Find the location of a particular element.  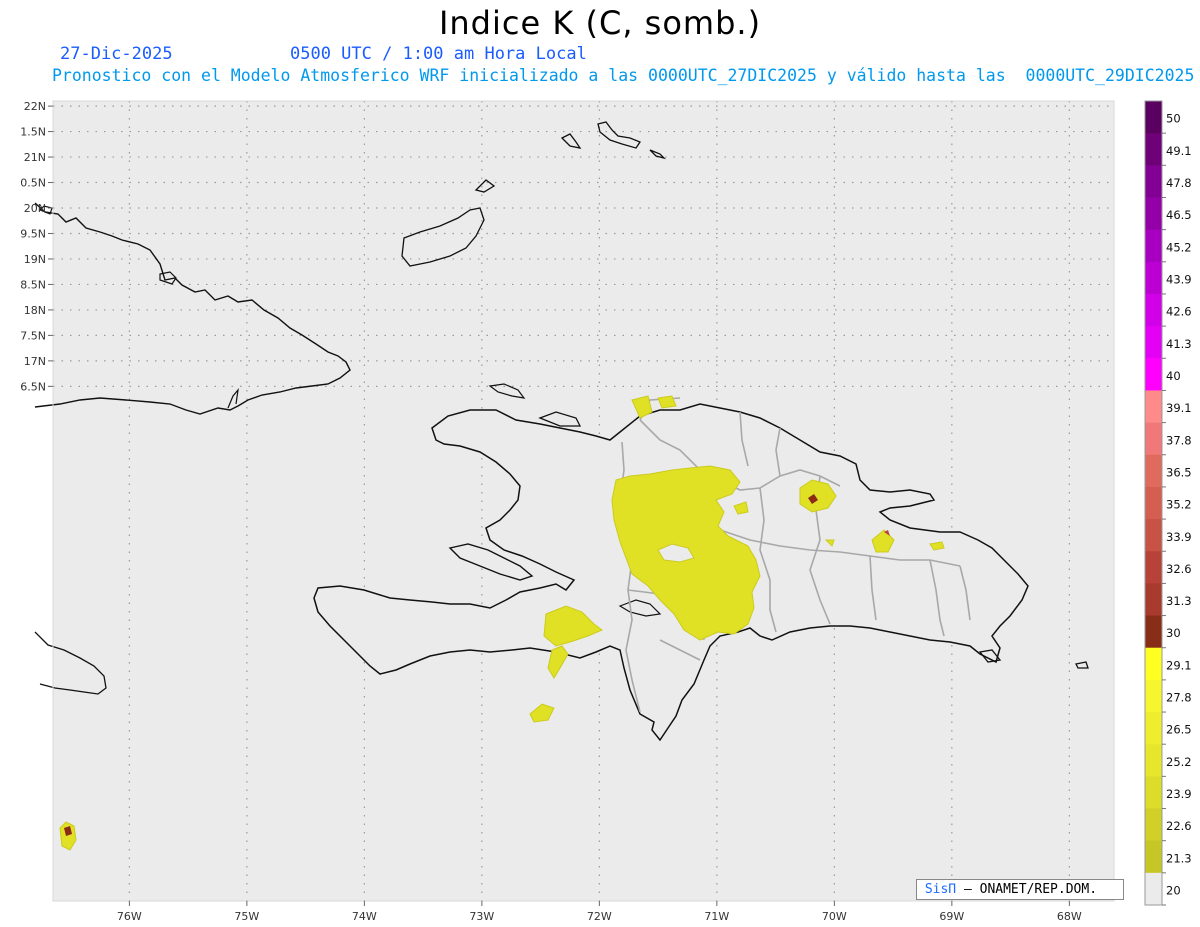

colorbar-label: 40 is located at coordinates (1173, 376).